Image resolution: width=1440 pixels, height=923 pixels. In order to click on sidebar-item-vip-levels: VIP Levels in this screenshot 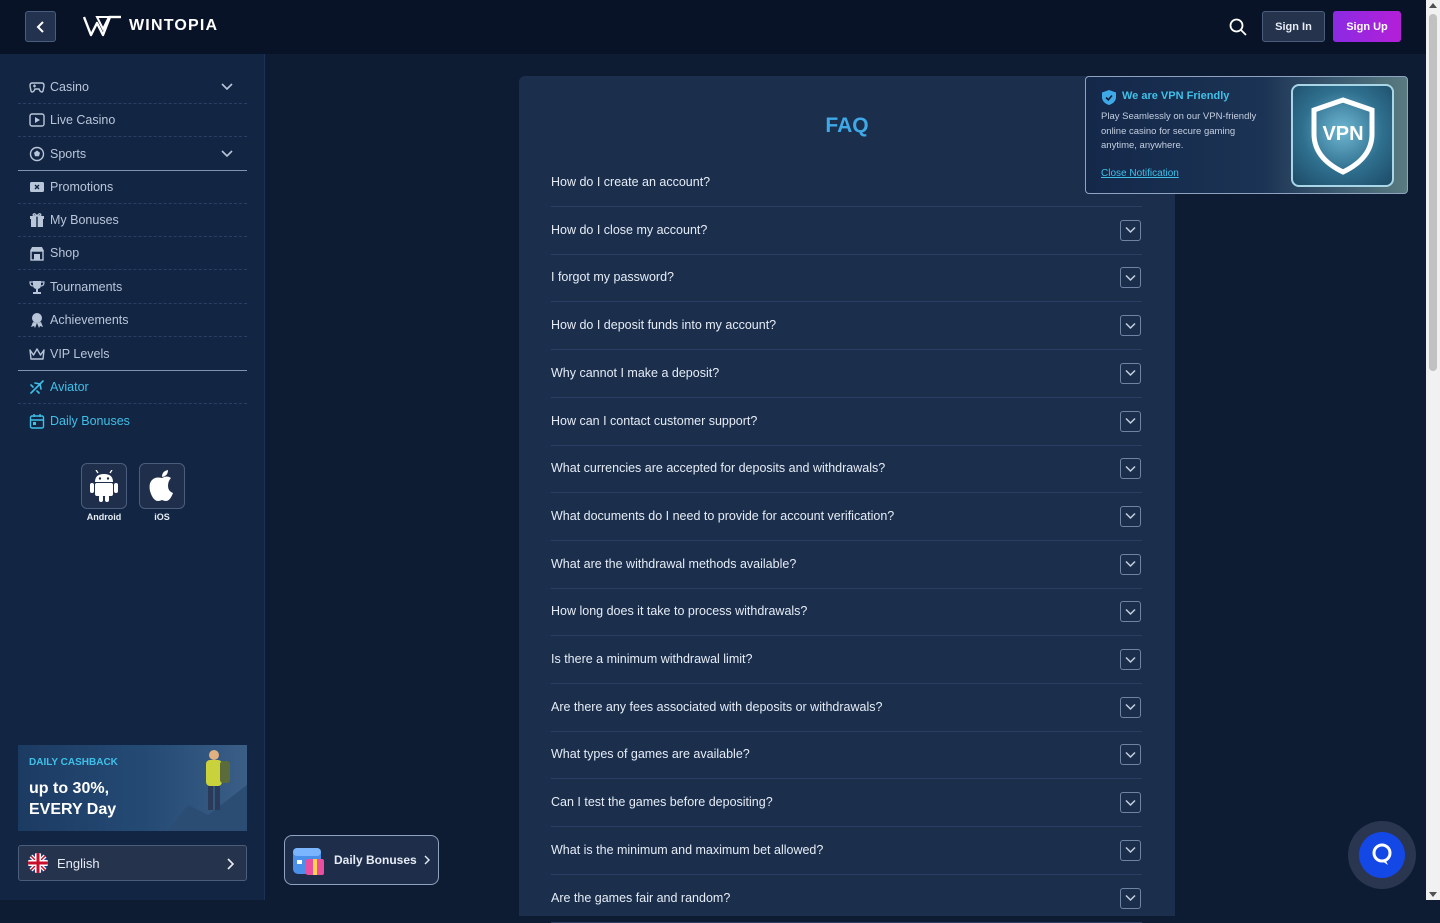, I will do `click(132, 354)`.